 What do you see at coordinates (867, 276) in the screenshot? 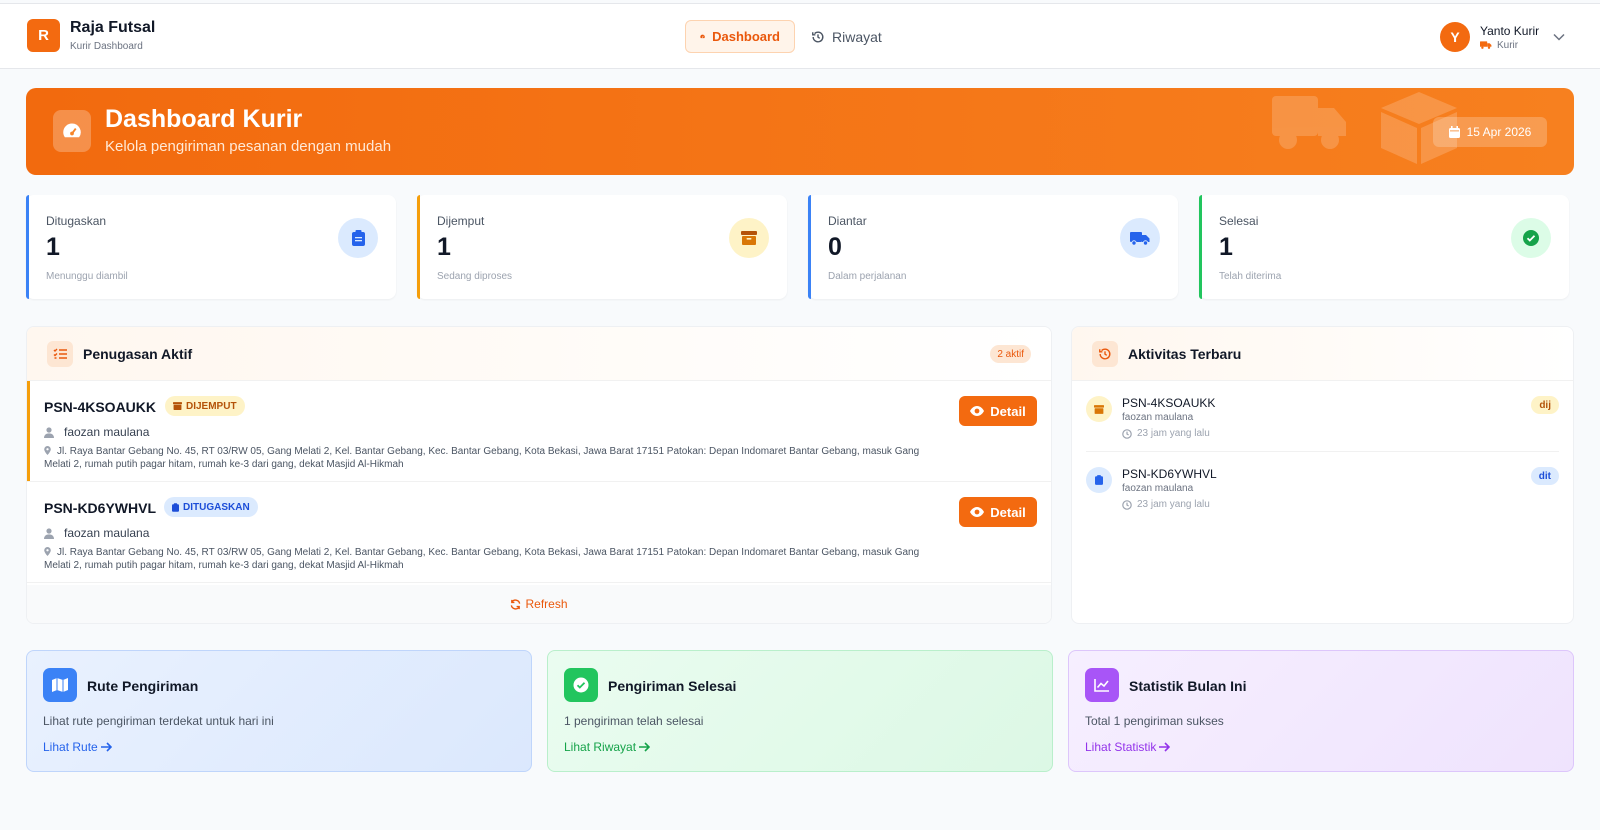
I see `stat-note: Dalam perjalanan` at bounding box center [867, 276].